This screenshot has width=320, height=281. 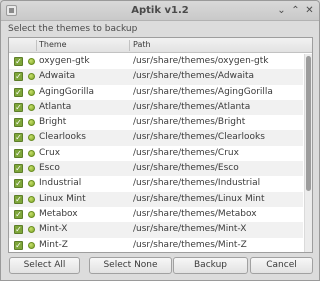 I want to click on theme-path-cell: /usr/share/themes/Mint-X, so click(x=190, y=229).